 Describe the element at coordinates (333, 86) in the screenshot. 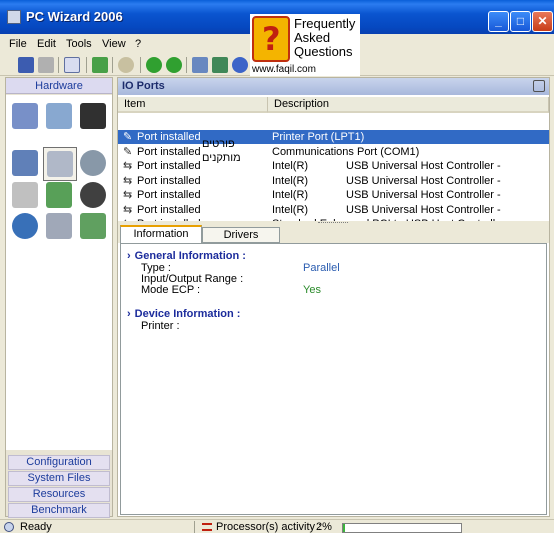

I see `panel-title: IO Ports` at that location.